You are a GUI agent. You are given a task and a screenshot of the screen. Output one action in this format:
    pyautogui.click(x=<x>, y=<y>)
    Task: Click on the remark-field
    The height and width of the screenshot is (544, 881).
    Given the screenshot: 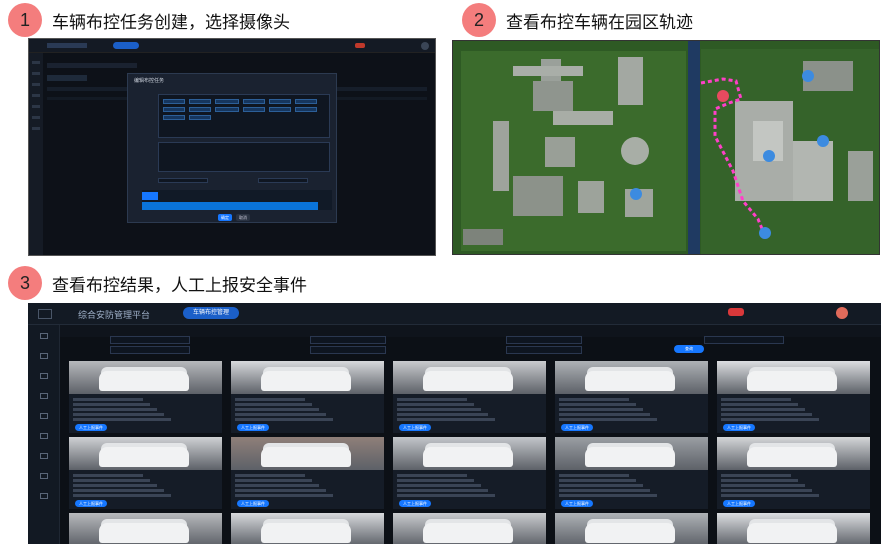 What is the action you would take?
    pyautogui.click(x=244, y=157)
    